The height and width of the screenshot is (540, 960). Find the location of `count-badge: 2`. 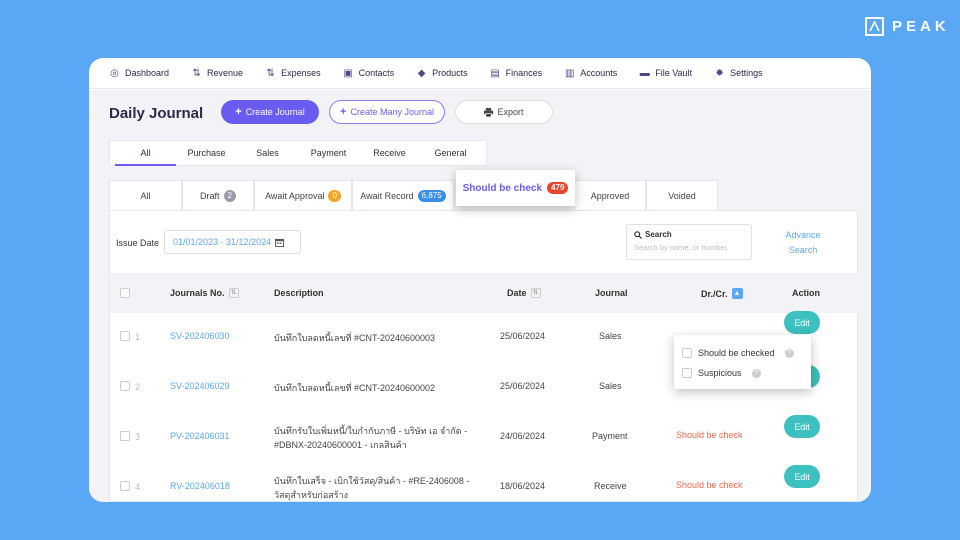

count-badge: 2 is located at coordinates (229, 195).